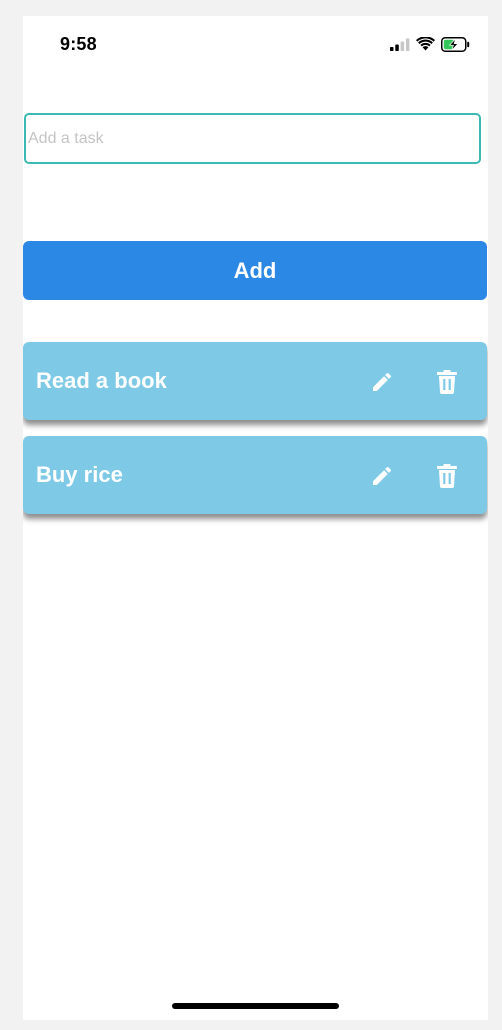  What do you see at coordinates (255, 1006) in the screenshot?
I see `home-indicator` at bounding box center [255, 1006].